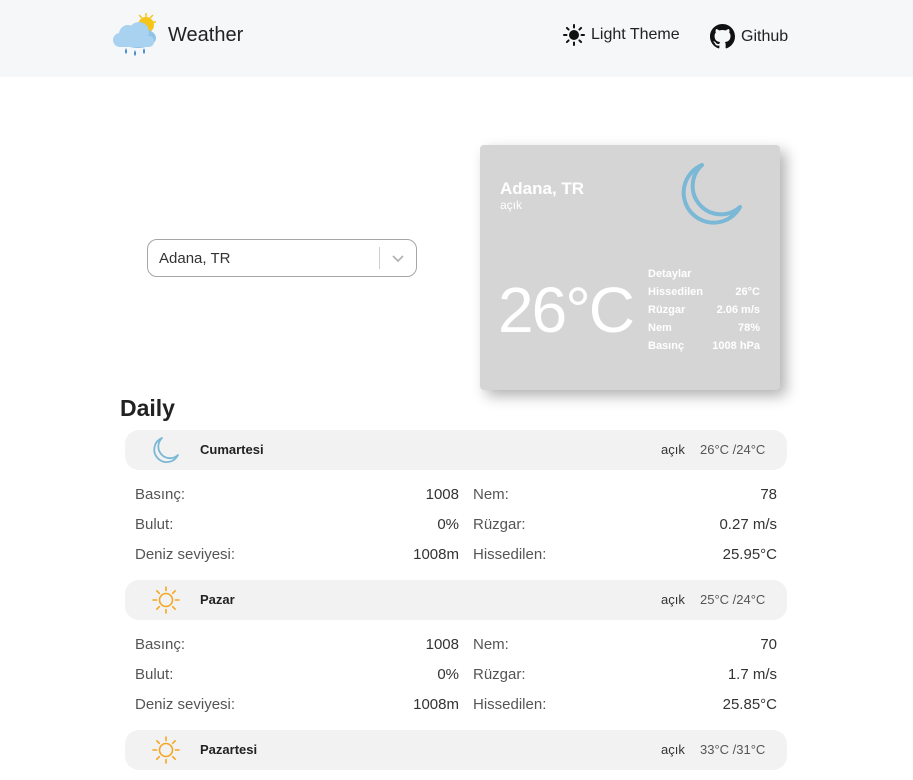 The height and width of the screenshot is (780, 913). I want to click on detail-row: Rüzgar 2.06 m/s, so click(704, 310).